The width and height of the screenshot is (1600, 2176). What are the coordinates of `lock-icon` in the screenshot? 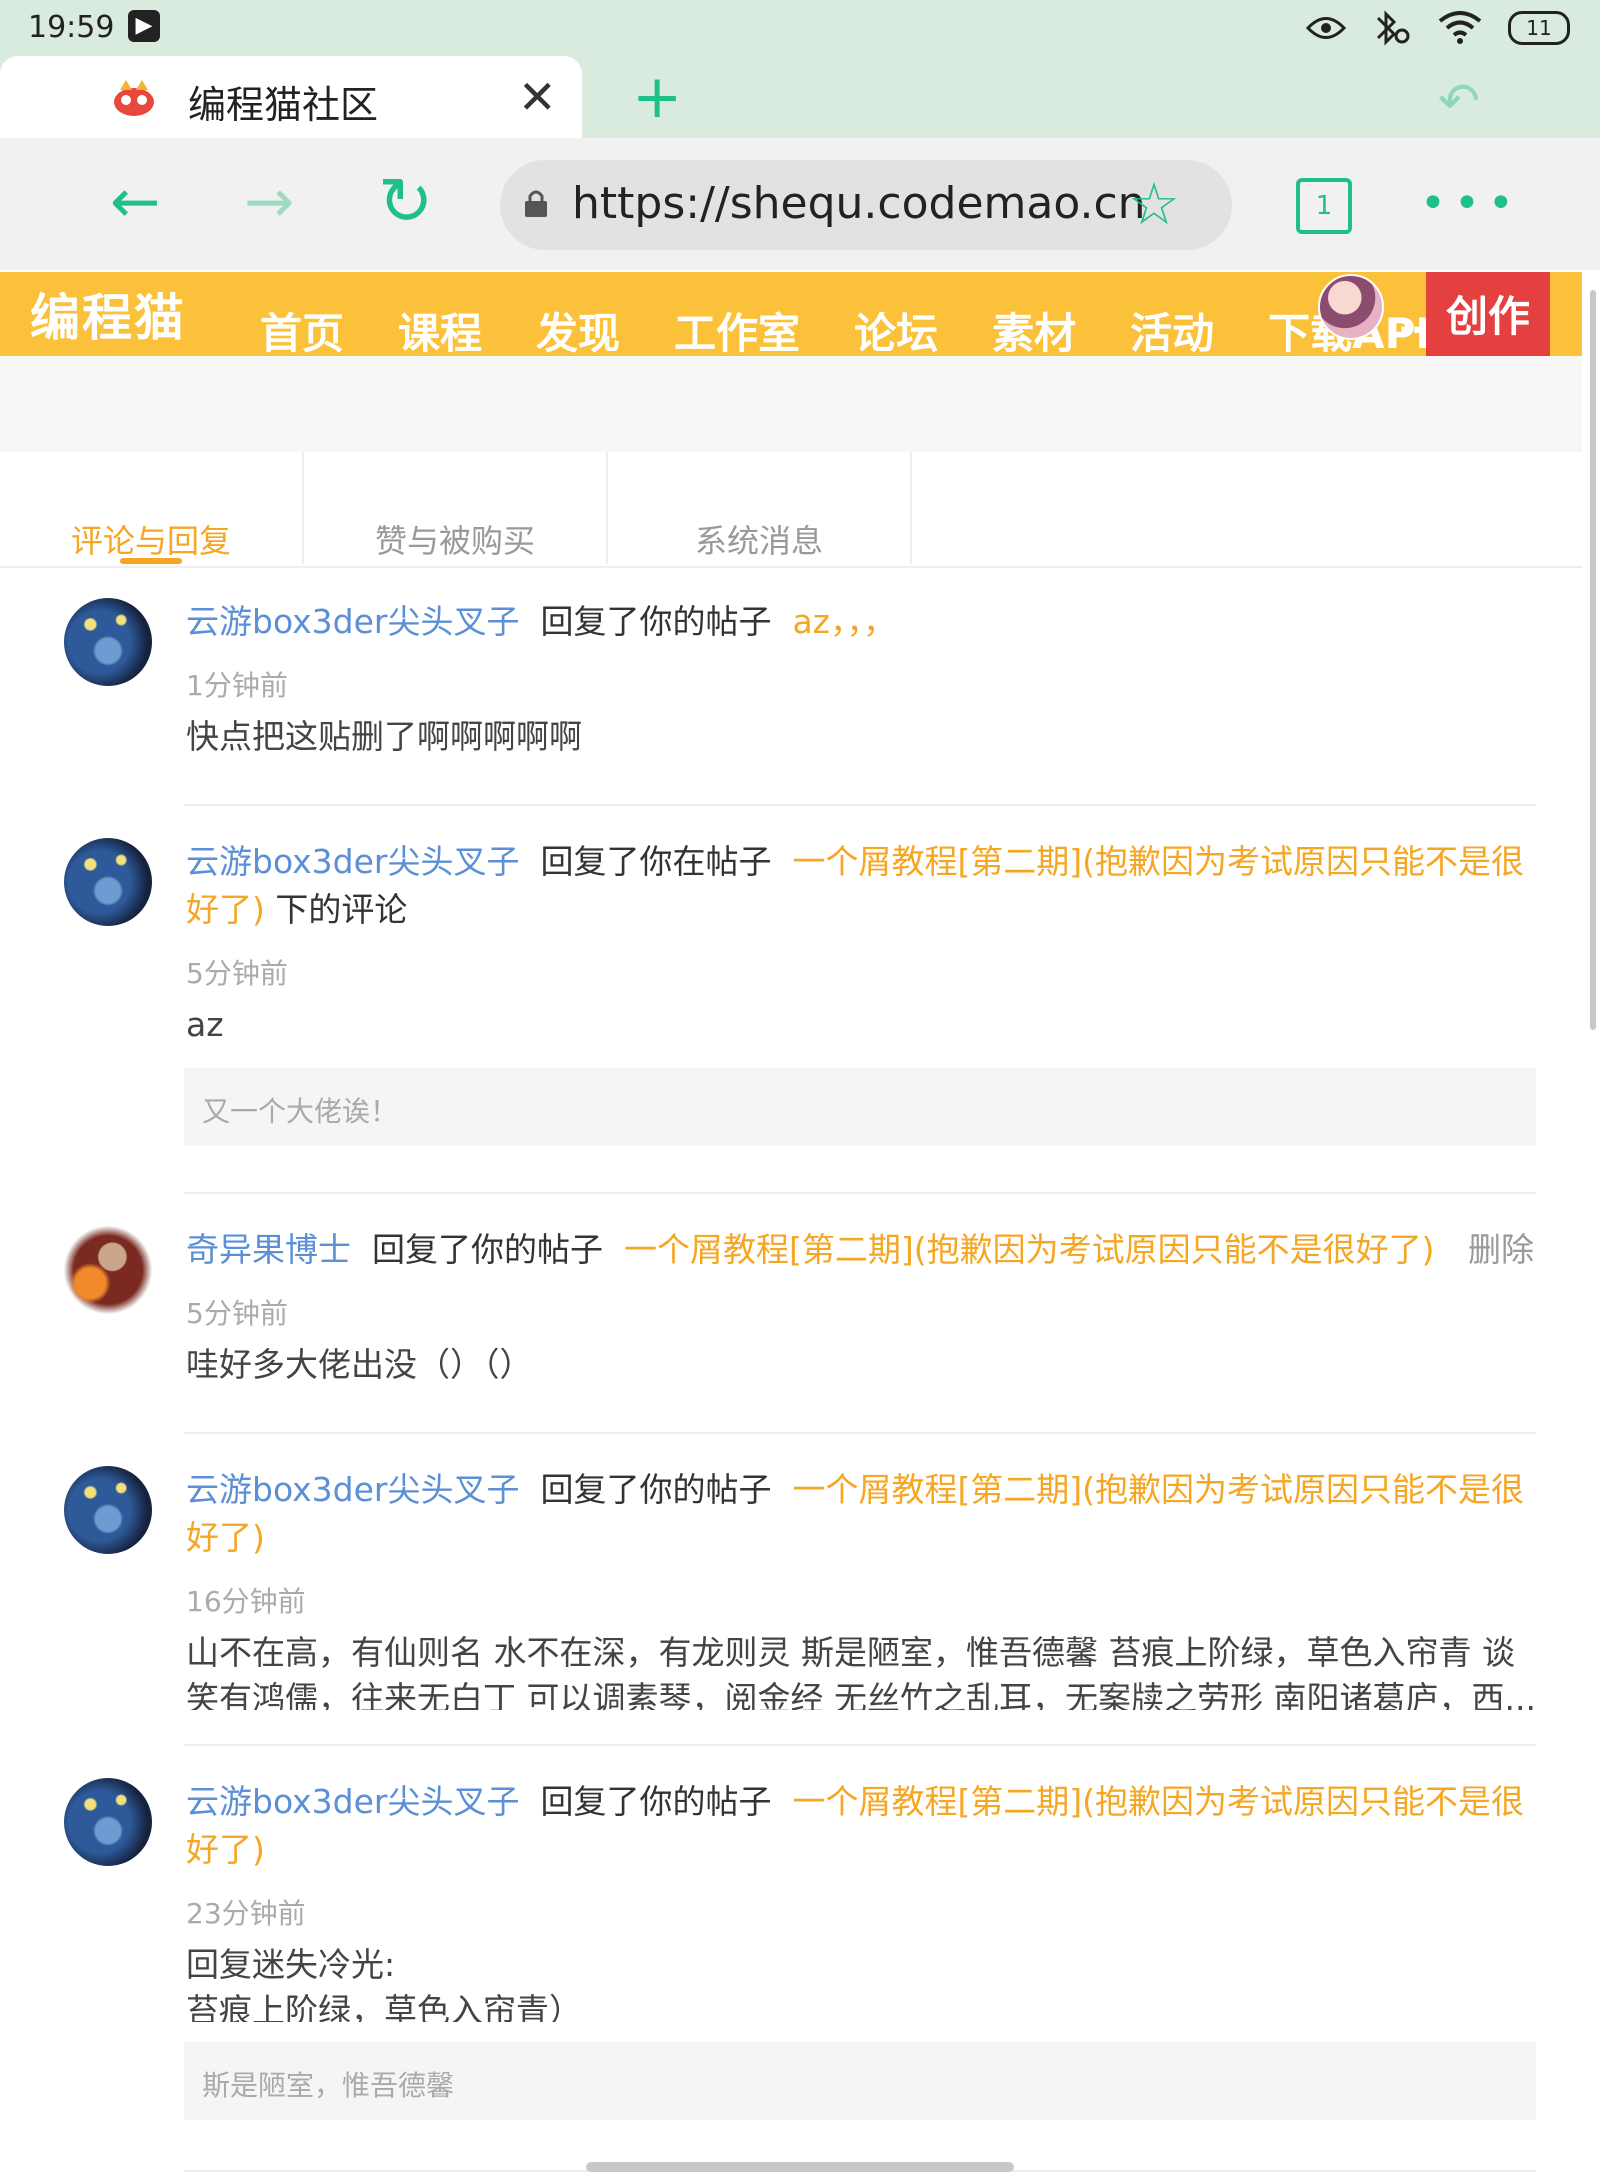 It's located at (536, 203).